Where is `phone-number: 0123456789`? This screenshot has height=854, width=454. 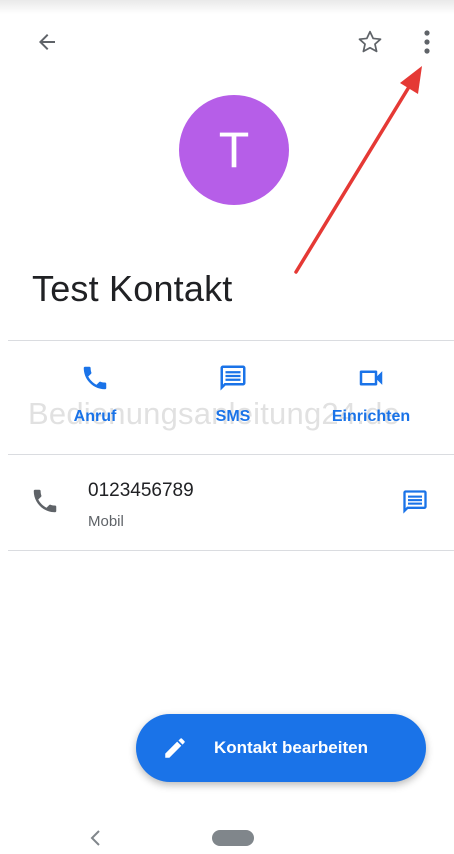
phone-number: 0123456789 is located at coordinates (141, 490).